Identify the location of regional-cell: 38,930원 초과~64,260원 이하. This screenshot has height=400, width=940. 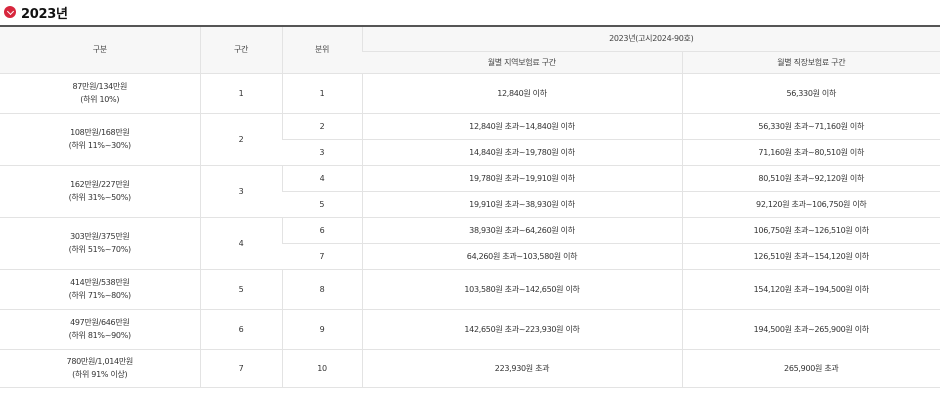
(521, 230).